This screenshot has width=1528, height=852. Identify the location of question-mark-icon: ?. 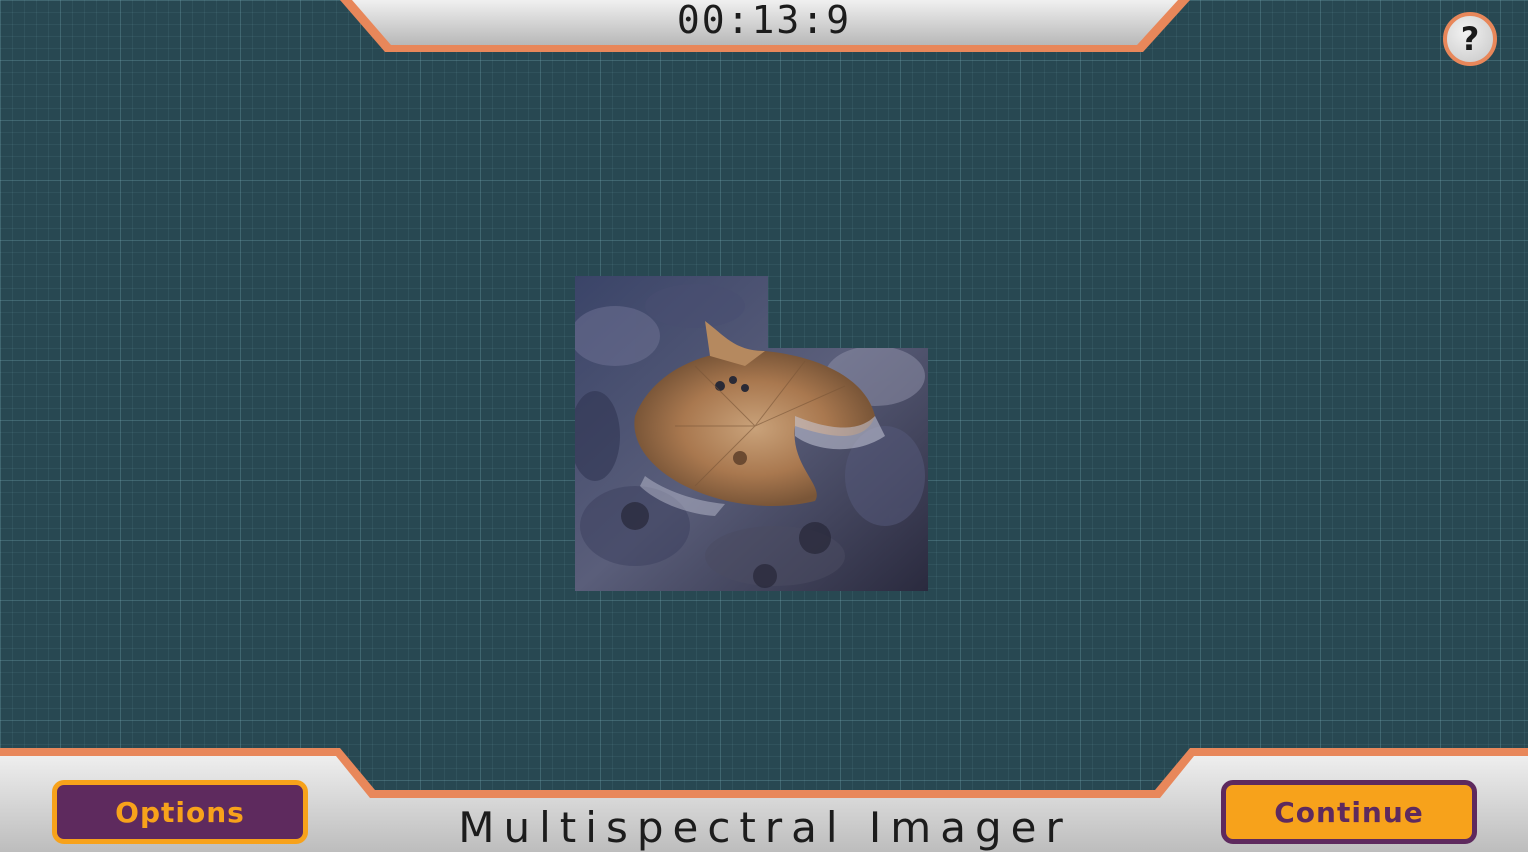
(1470, 39).